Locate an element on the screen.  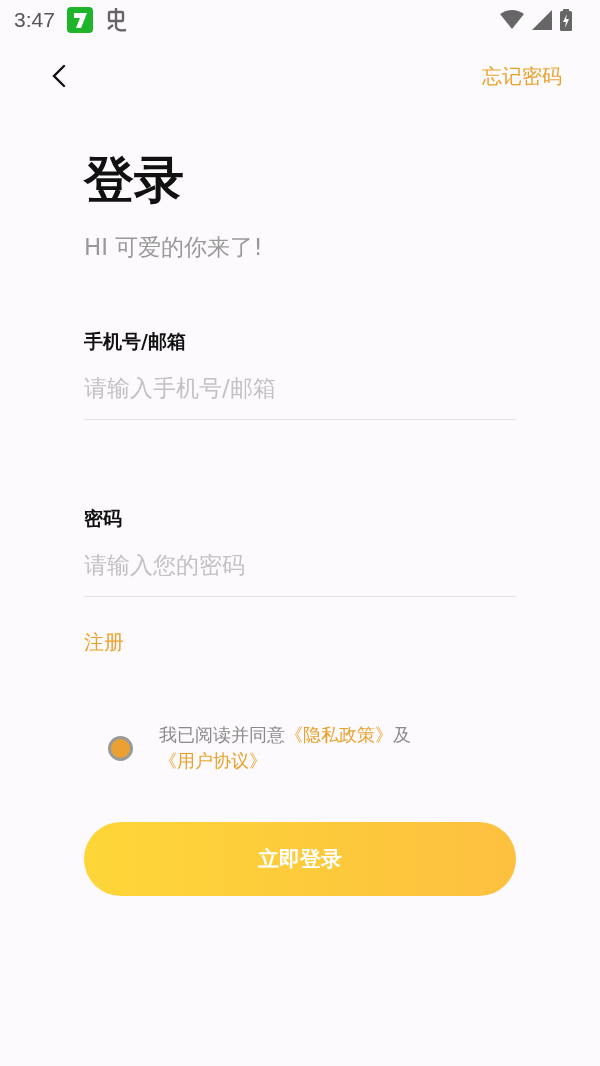
status-time: 3:47 is located at coordinates (34, 20).